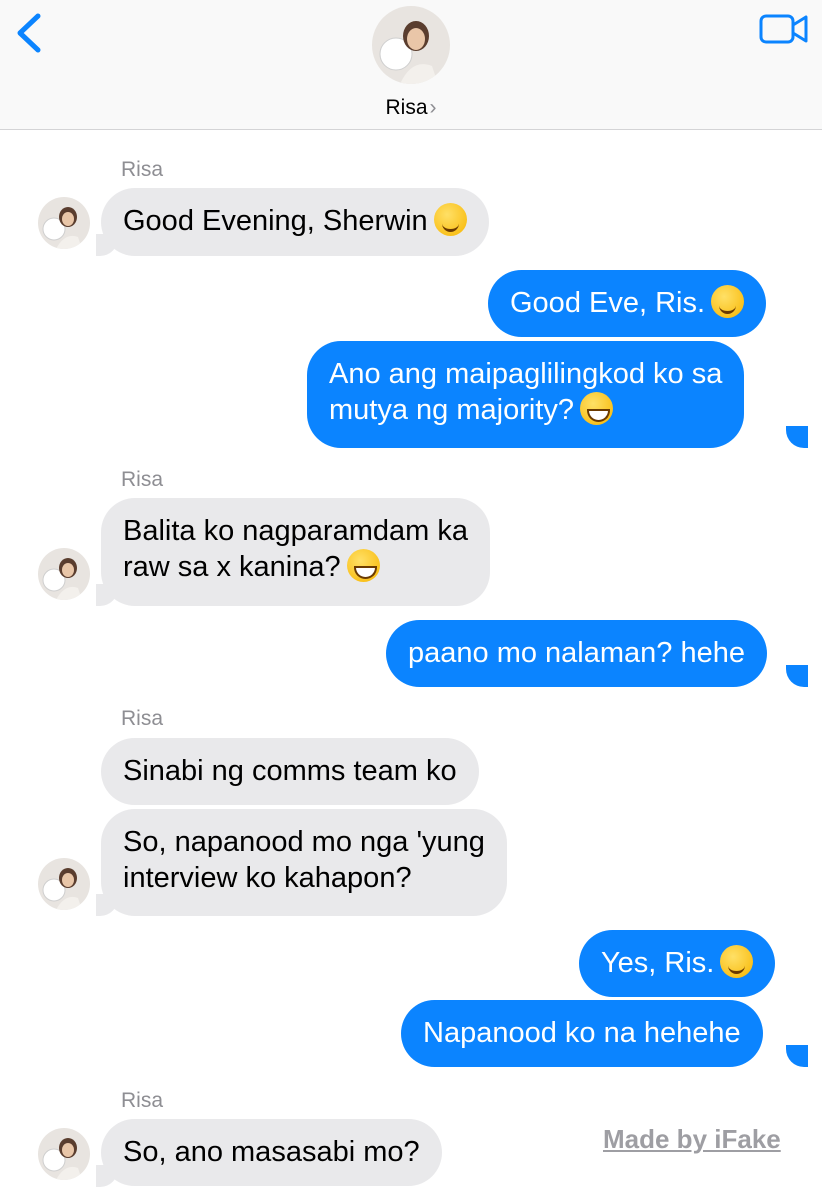  I want to click on contact-avatar, so click(411, 45).